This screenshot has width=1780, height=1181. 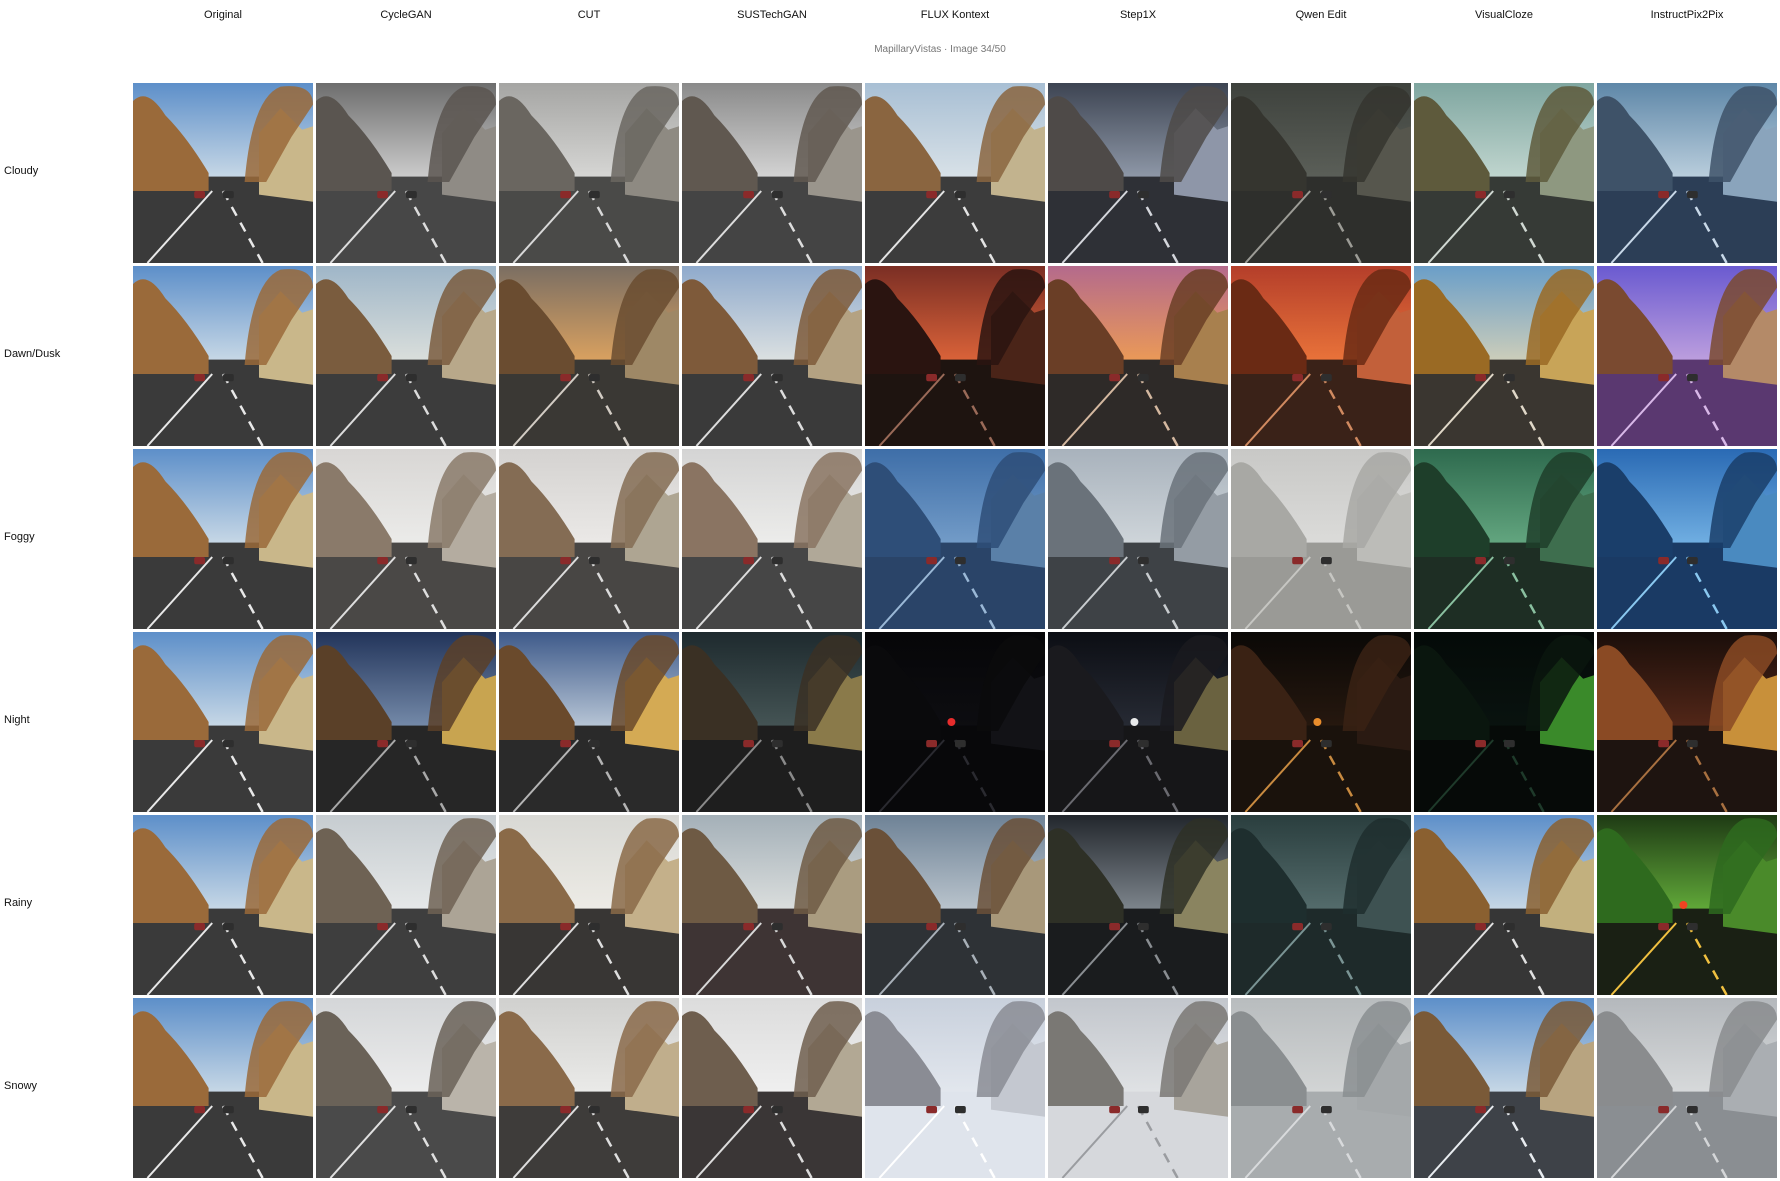 I want to click on column-header-cyclegan: CycleGAN, so click(x=406, y=15).